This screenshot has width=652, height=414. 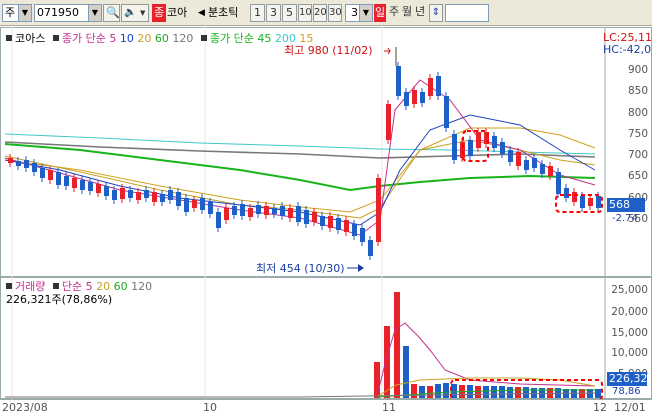 What do you see at coordinates (579, 203) in the screenshot?
I see `highlight-box` at bounding box center [579, 203].